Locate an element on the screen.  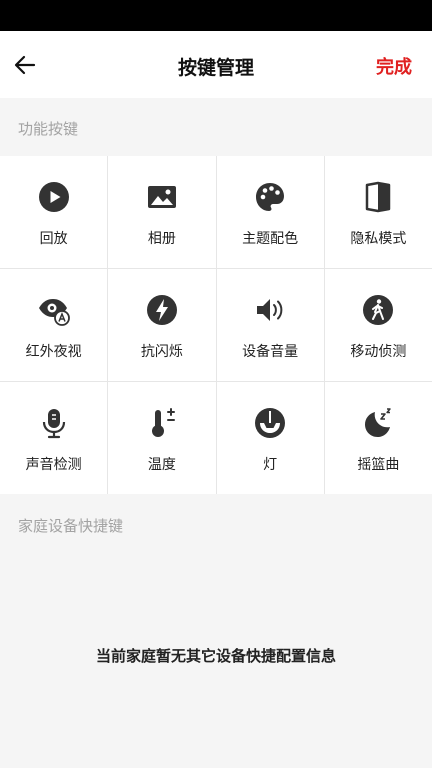
function-privacy-mode: 隐私模式 is located at coordinates (378, 212).